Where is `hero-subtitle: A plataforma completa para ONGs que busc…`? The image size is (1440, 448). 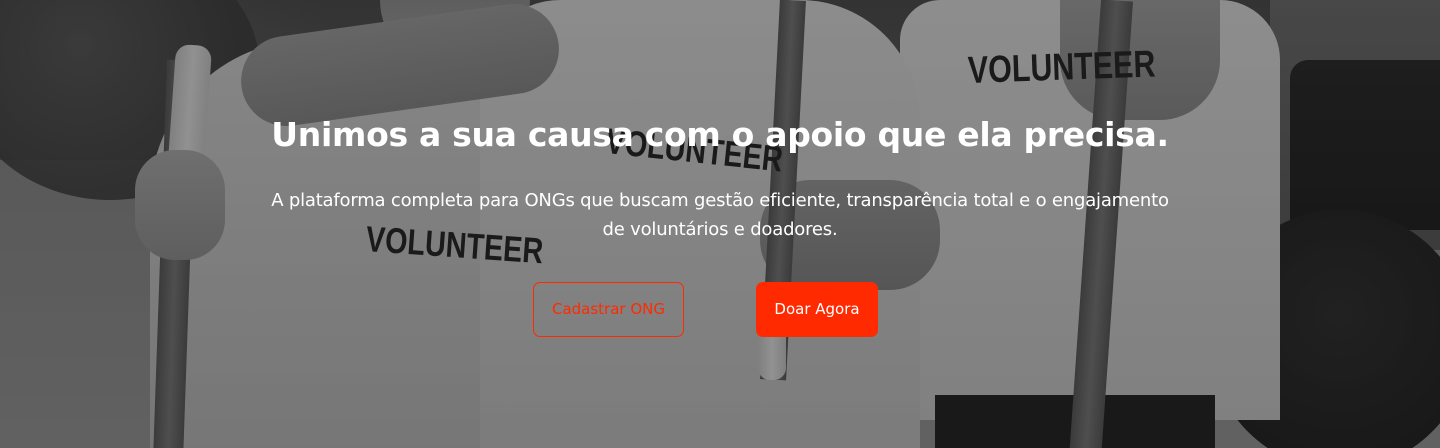 hero-subtitle: A plataforma completa para ONGs que busc… is located at coordinates (720, 215).